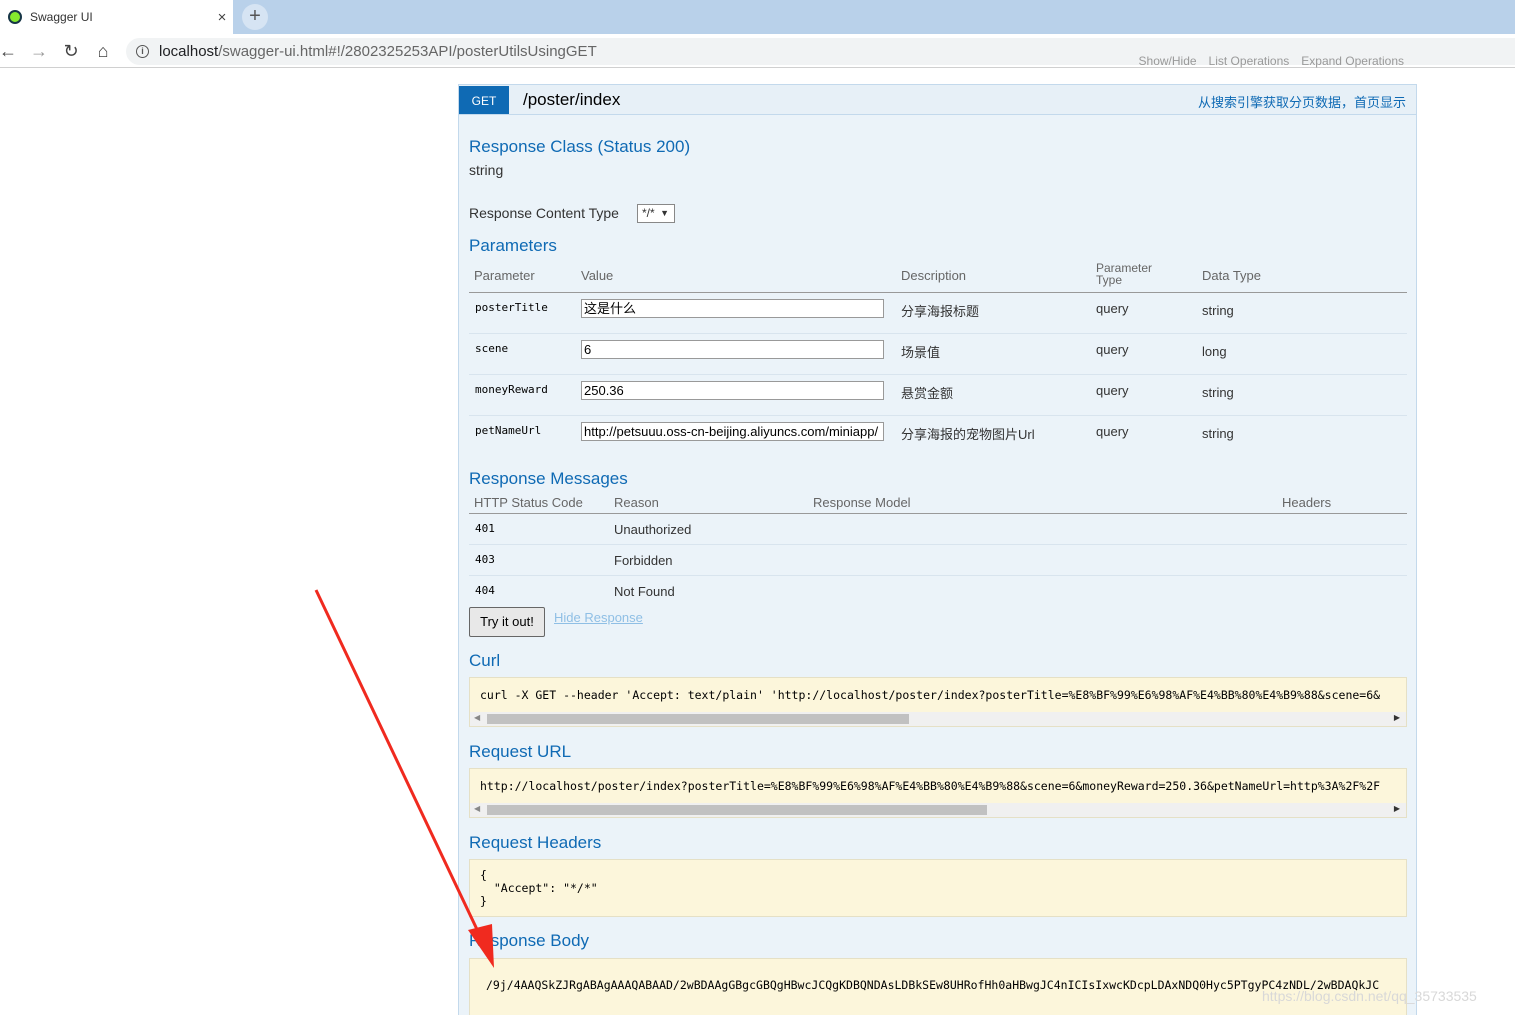 Image resolution: width=1515 pixels, height=1015 pixels. I want to click on curl-scroll-thumb, so click(698, 719).